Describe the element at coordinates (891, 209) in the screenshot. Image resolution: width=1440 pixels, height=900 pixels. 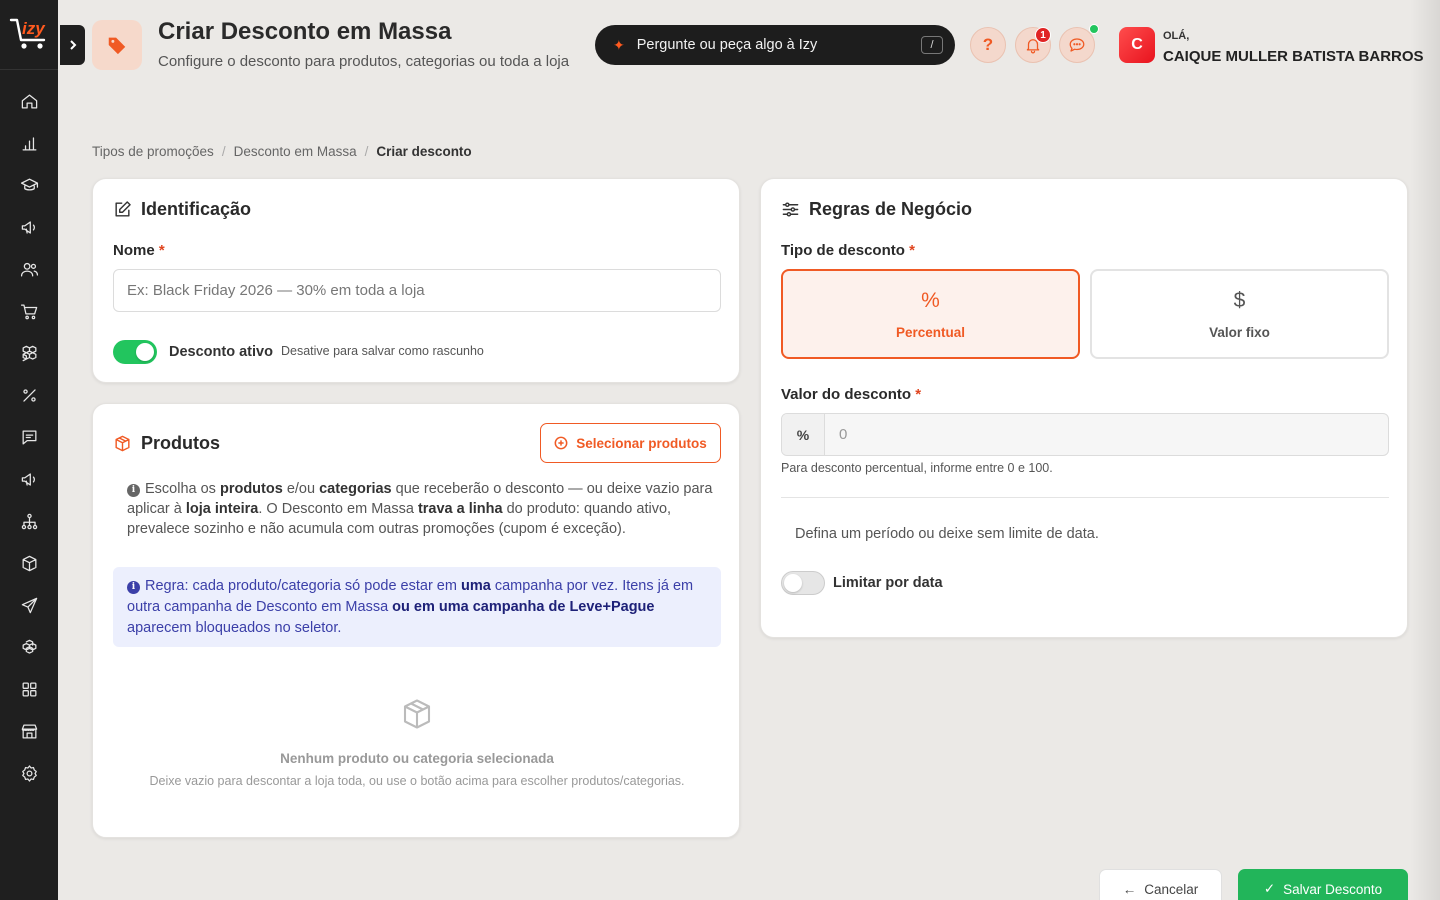
I see `regras-title-text: Regras de Negócio` at that location.